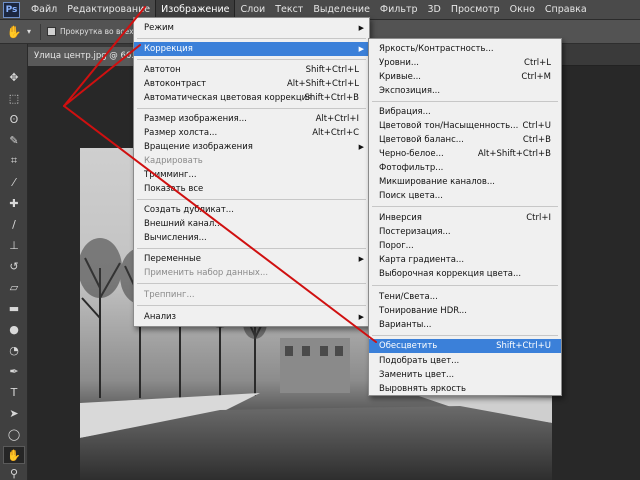 This screenshot has width=640, height=480. I want to click on healing-brush-tool-icon: ✚, so click(14, 203).